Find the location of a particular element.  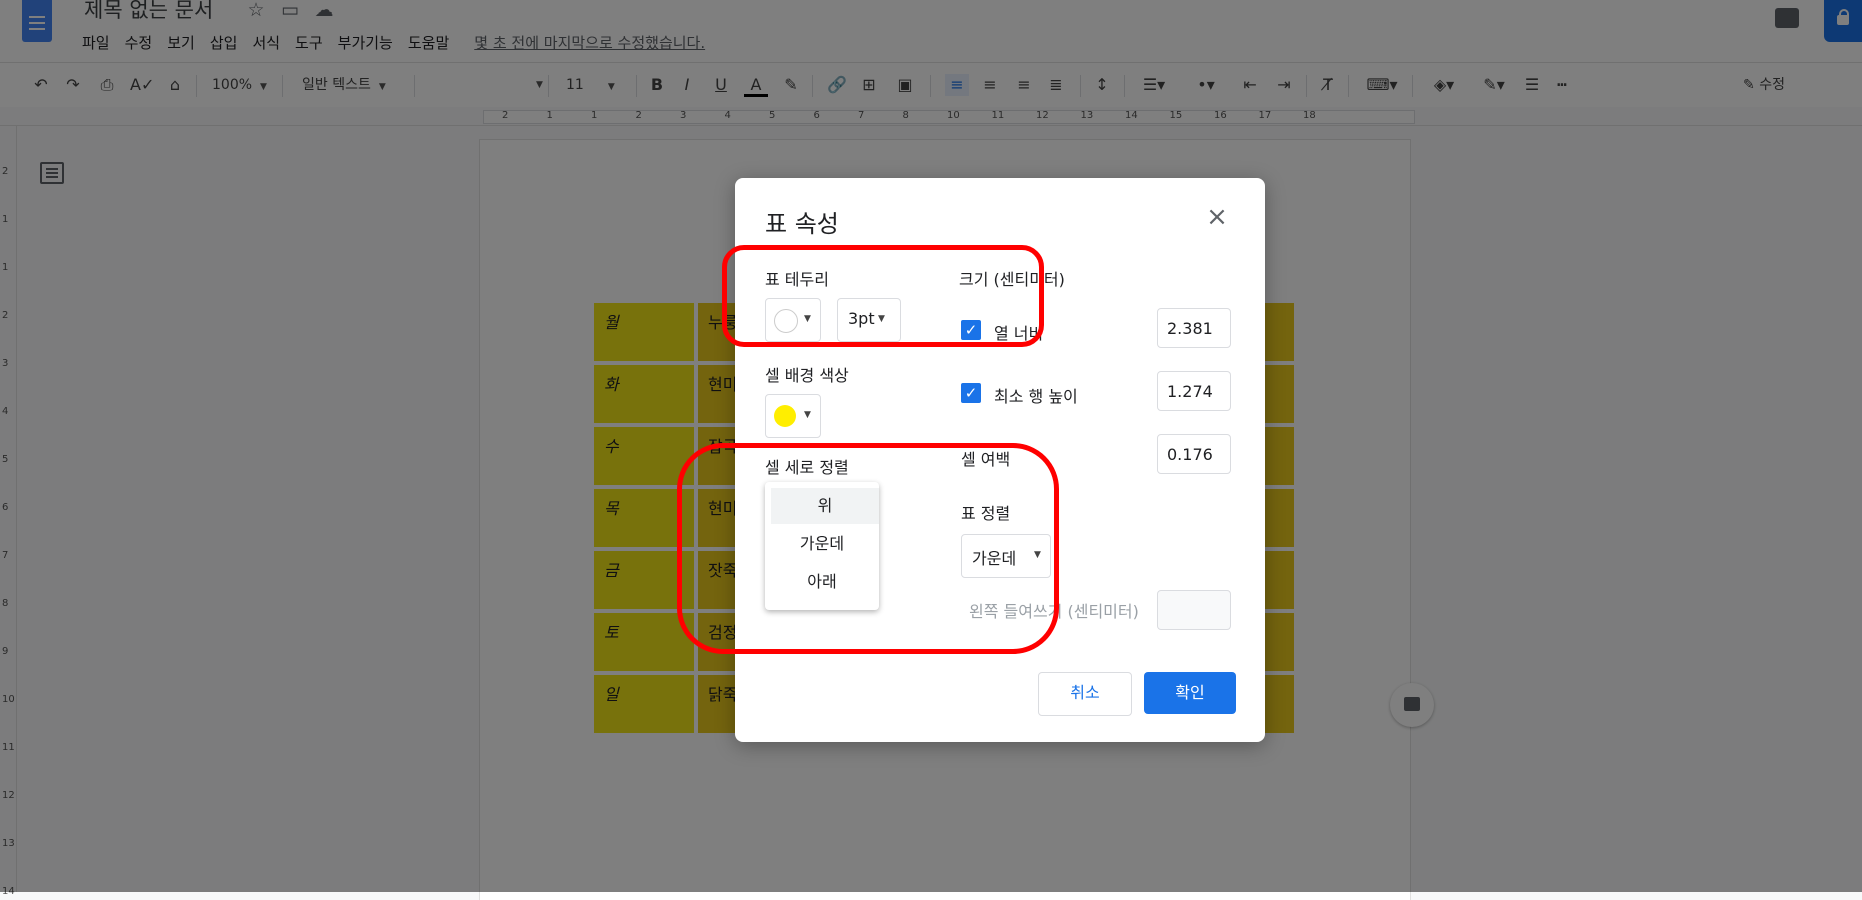

left-indent-input is located at coordinates (1194, 610).